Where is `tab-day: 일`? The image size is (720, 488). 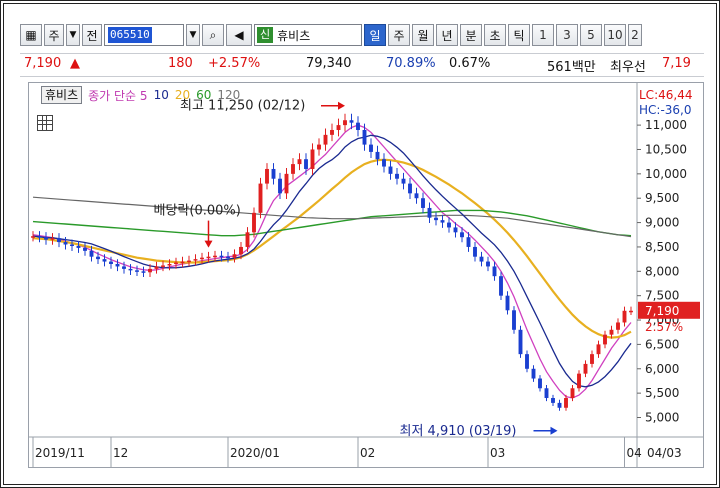
tab-day: 일 is located at coordinates (375, 35).